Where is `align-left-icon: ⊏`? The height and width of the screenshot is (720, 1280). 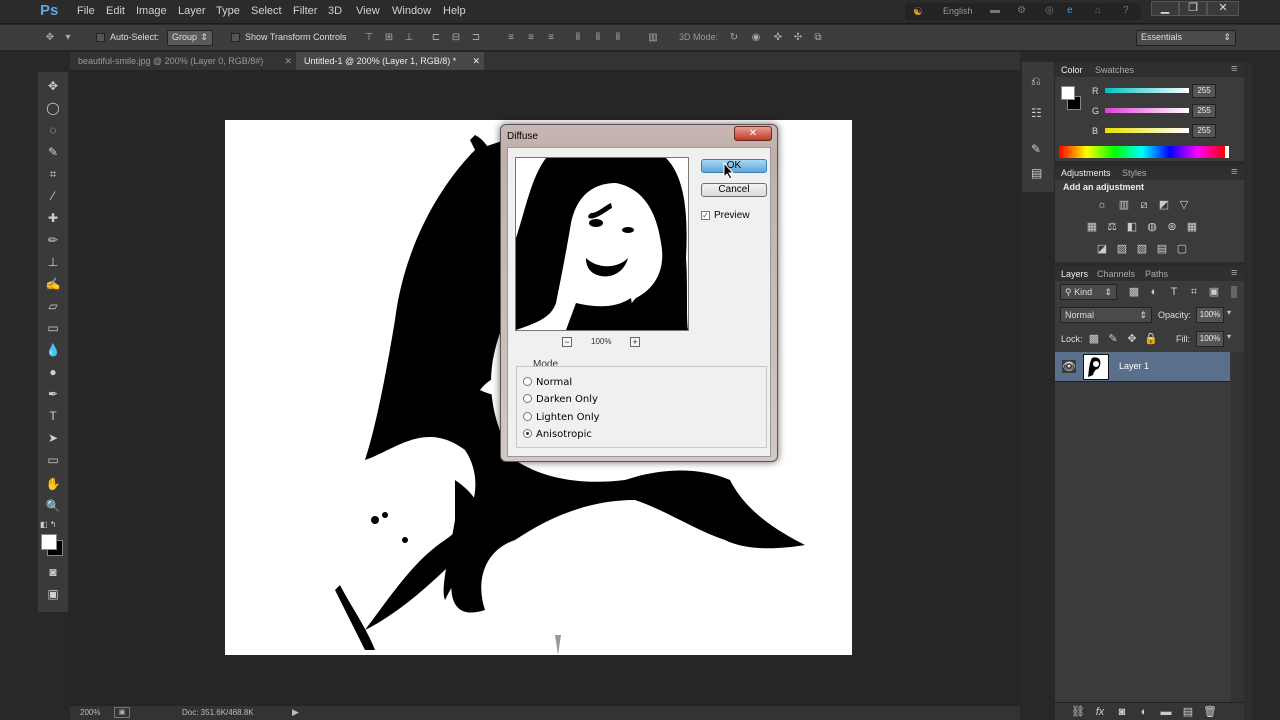
align-left-icon: ⊏ is located at coordinates (436, 38).